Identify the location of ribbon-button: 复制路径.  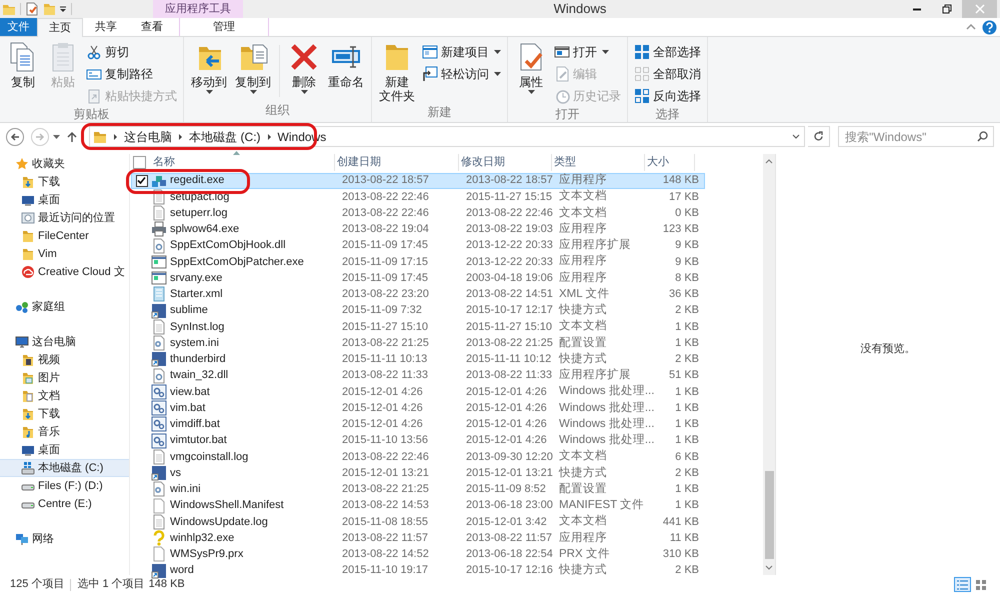
(131, 73).